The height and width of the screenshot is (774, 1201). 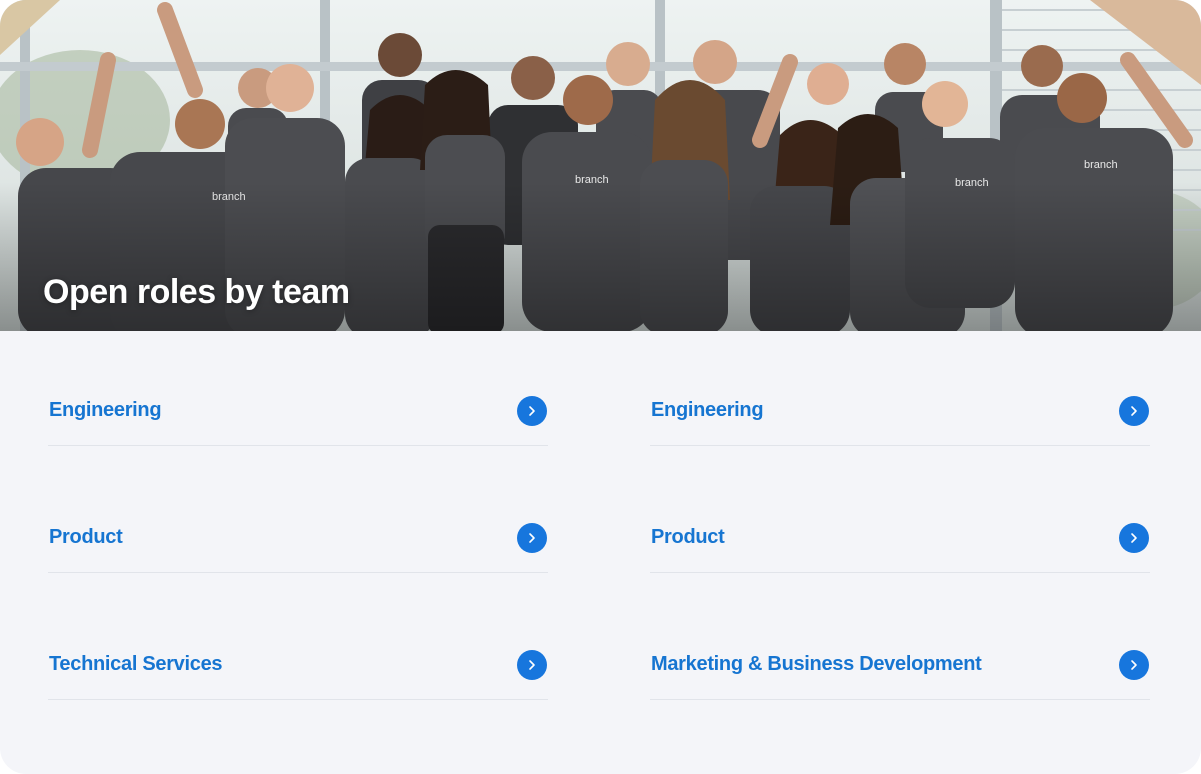 I want to click on role-link-technical-services: Technical Services, so click(x=298, y=643).